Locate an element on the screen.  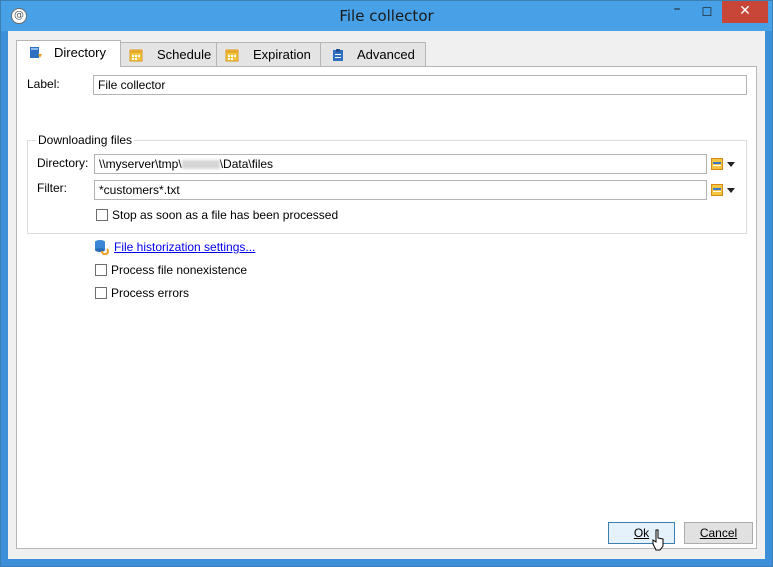
tab-schedule-label: Schedule is located at coordinates (184, 54).